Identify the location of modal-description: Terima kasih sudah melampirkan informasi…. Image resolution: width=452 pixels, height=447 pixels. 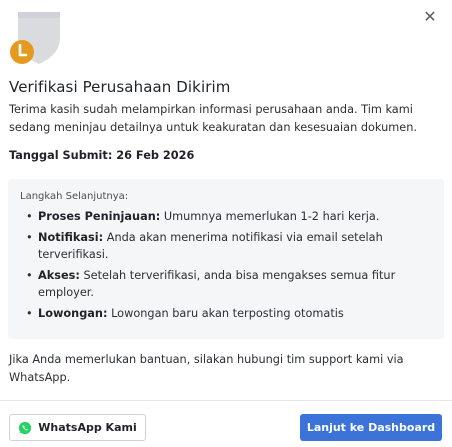
(213, 118).